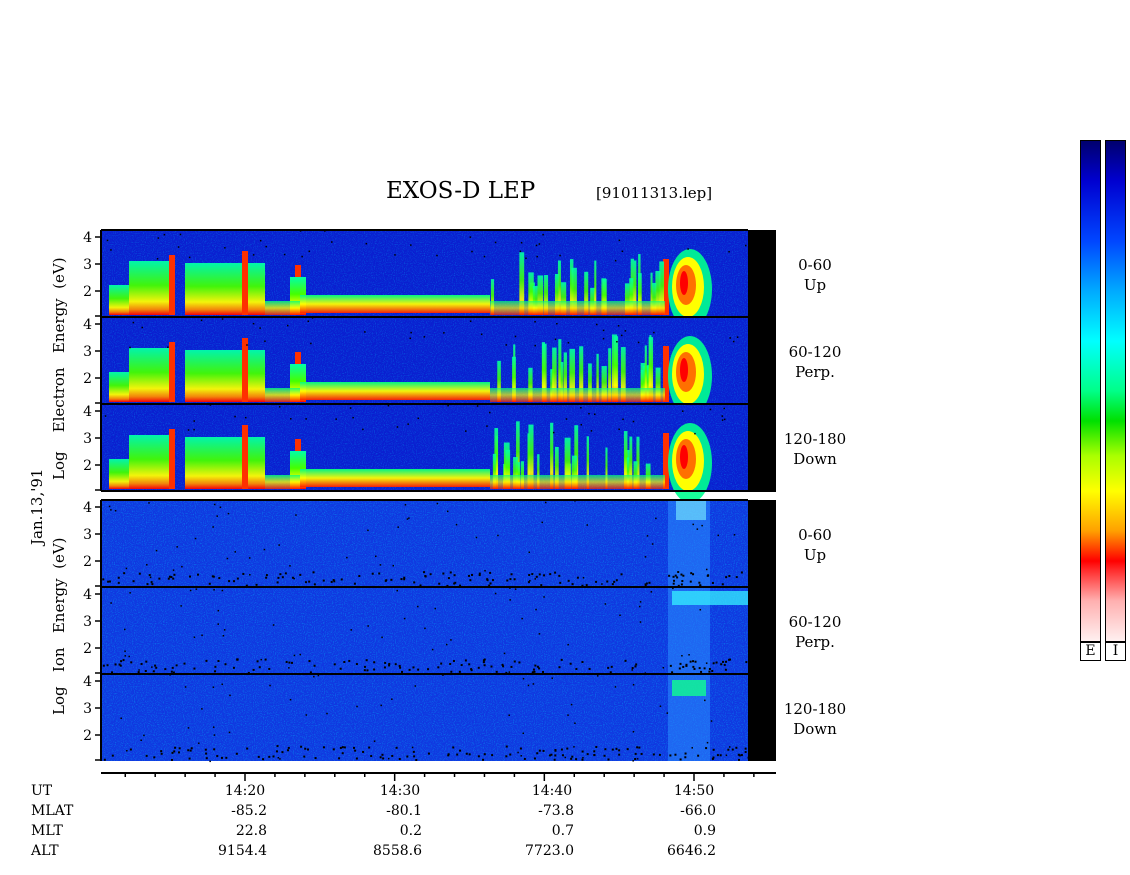 The width and height of the screenshot is (1130, 875). I want to click on electron-label-energy: Energy, so click(59, 326).